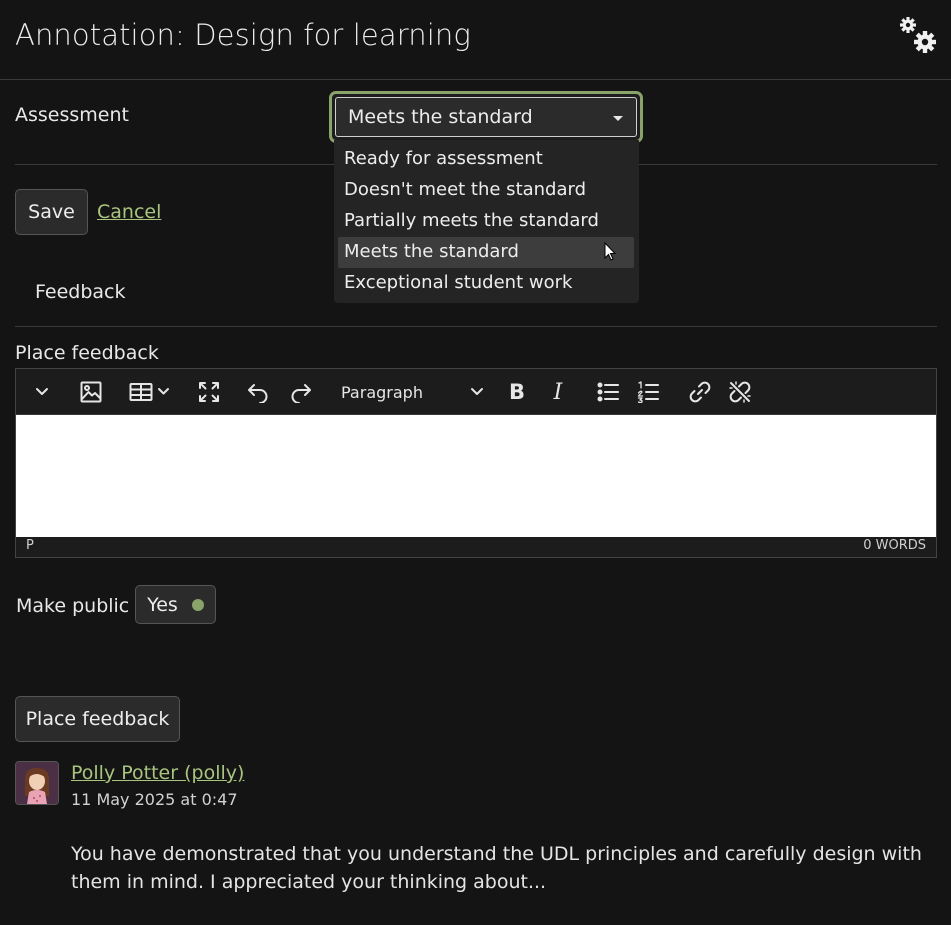 Image resolution: width=951 pixels, height=925 pixels. Describe the element at coordinates (517, 392) in the screenshot. I see `bold-icon: B` at that location.